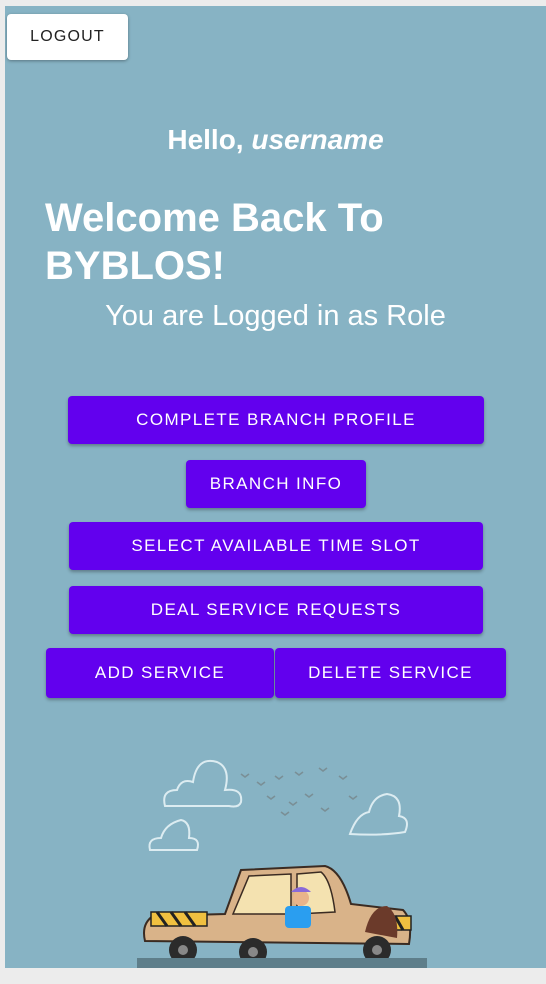 This screenshot has width=546, height=984. What do you see at coordinates (209, 139) in the screenshot?
I see `greeting-prefix: Hello,` at bounding box center [209, 139].